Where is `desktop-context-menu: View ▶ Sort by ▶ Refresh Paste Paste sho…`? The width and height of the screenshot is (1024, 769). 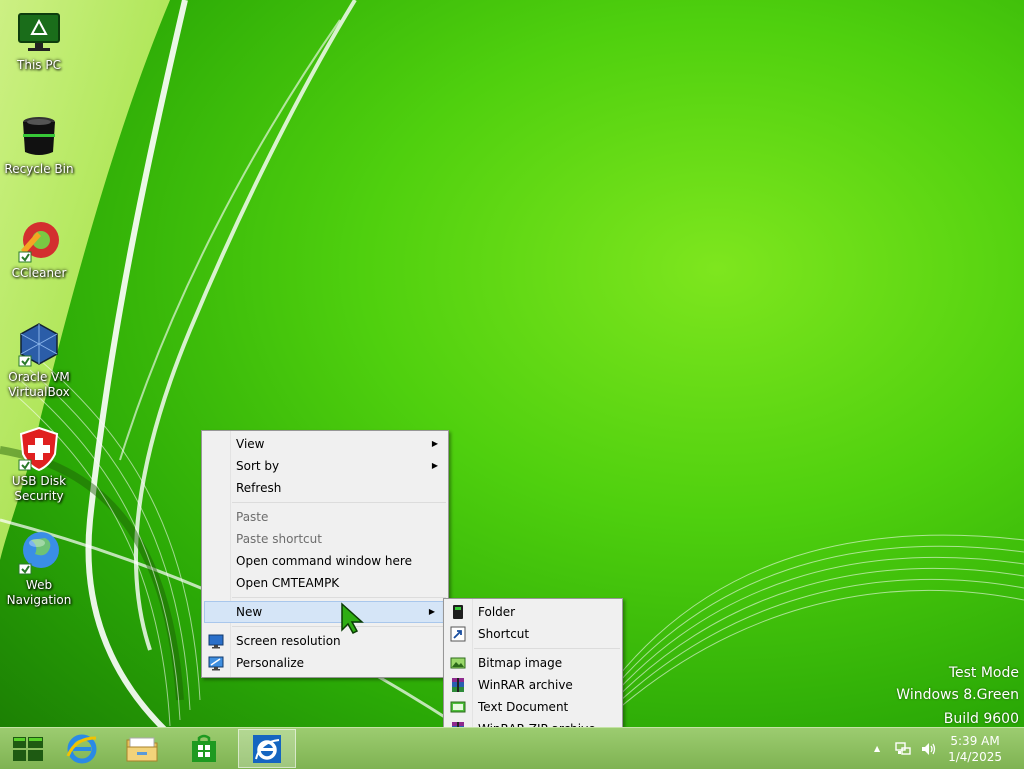 desktop-context-menu: View ▶ Sort by ▶ Refresh Paste Paste sho… is located at coordinates (325, 554).